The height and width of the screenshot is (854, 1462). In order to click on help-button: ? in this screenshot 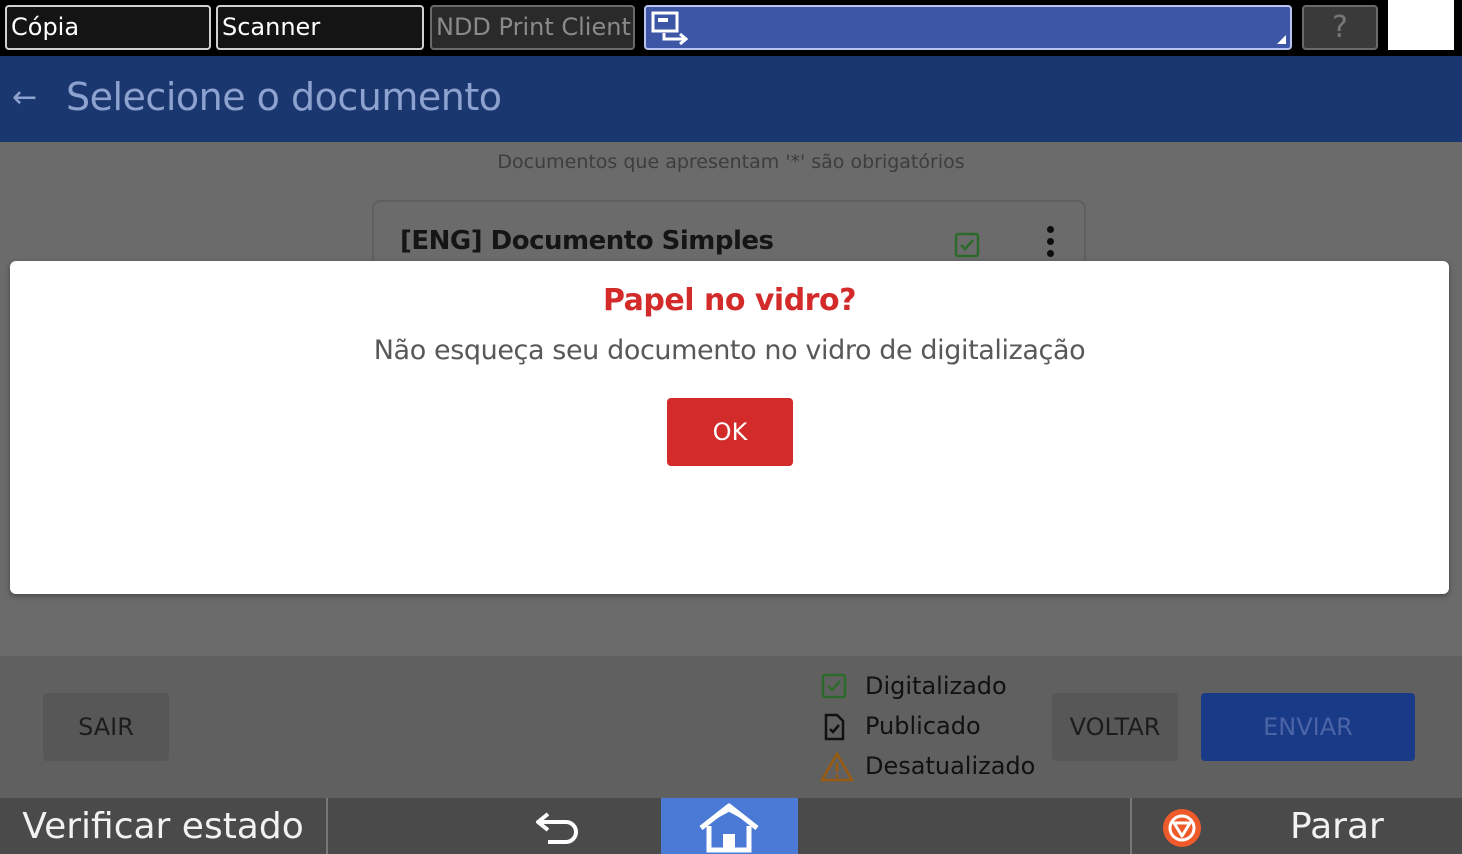, I will do `click(1340, 27)`.